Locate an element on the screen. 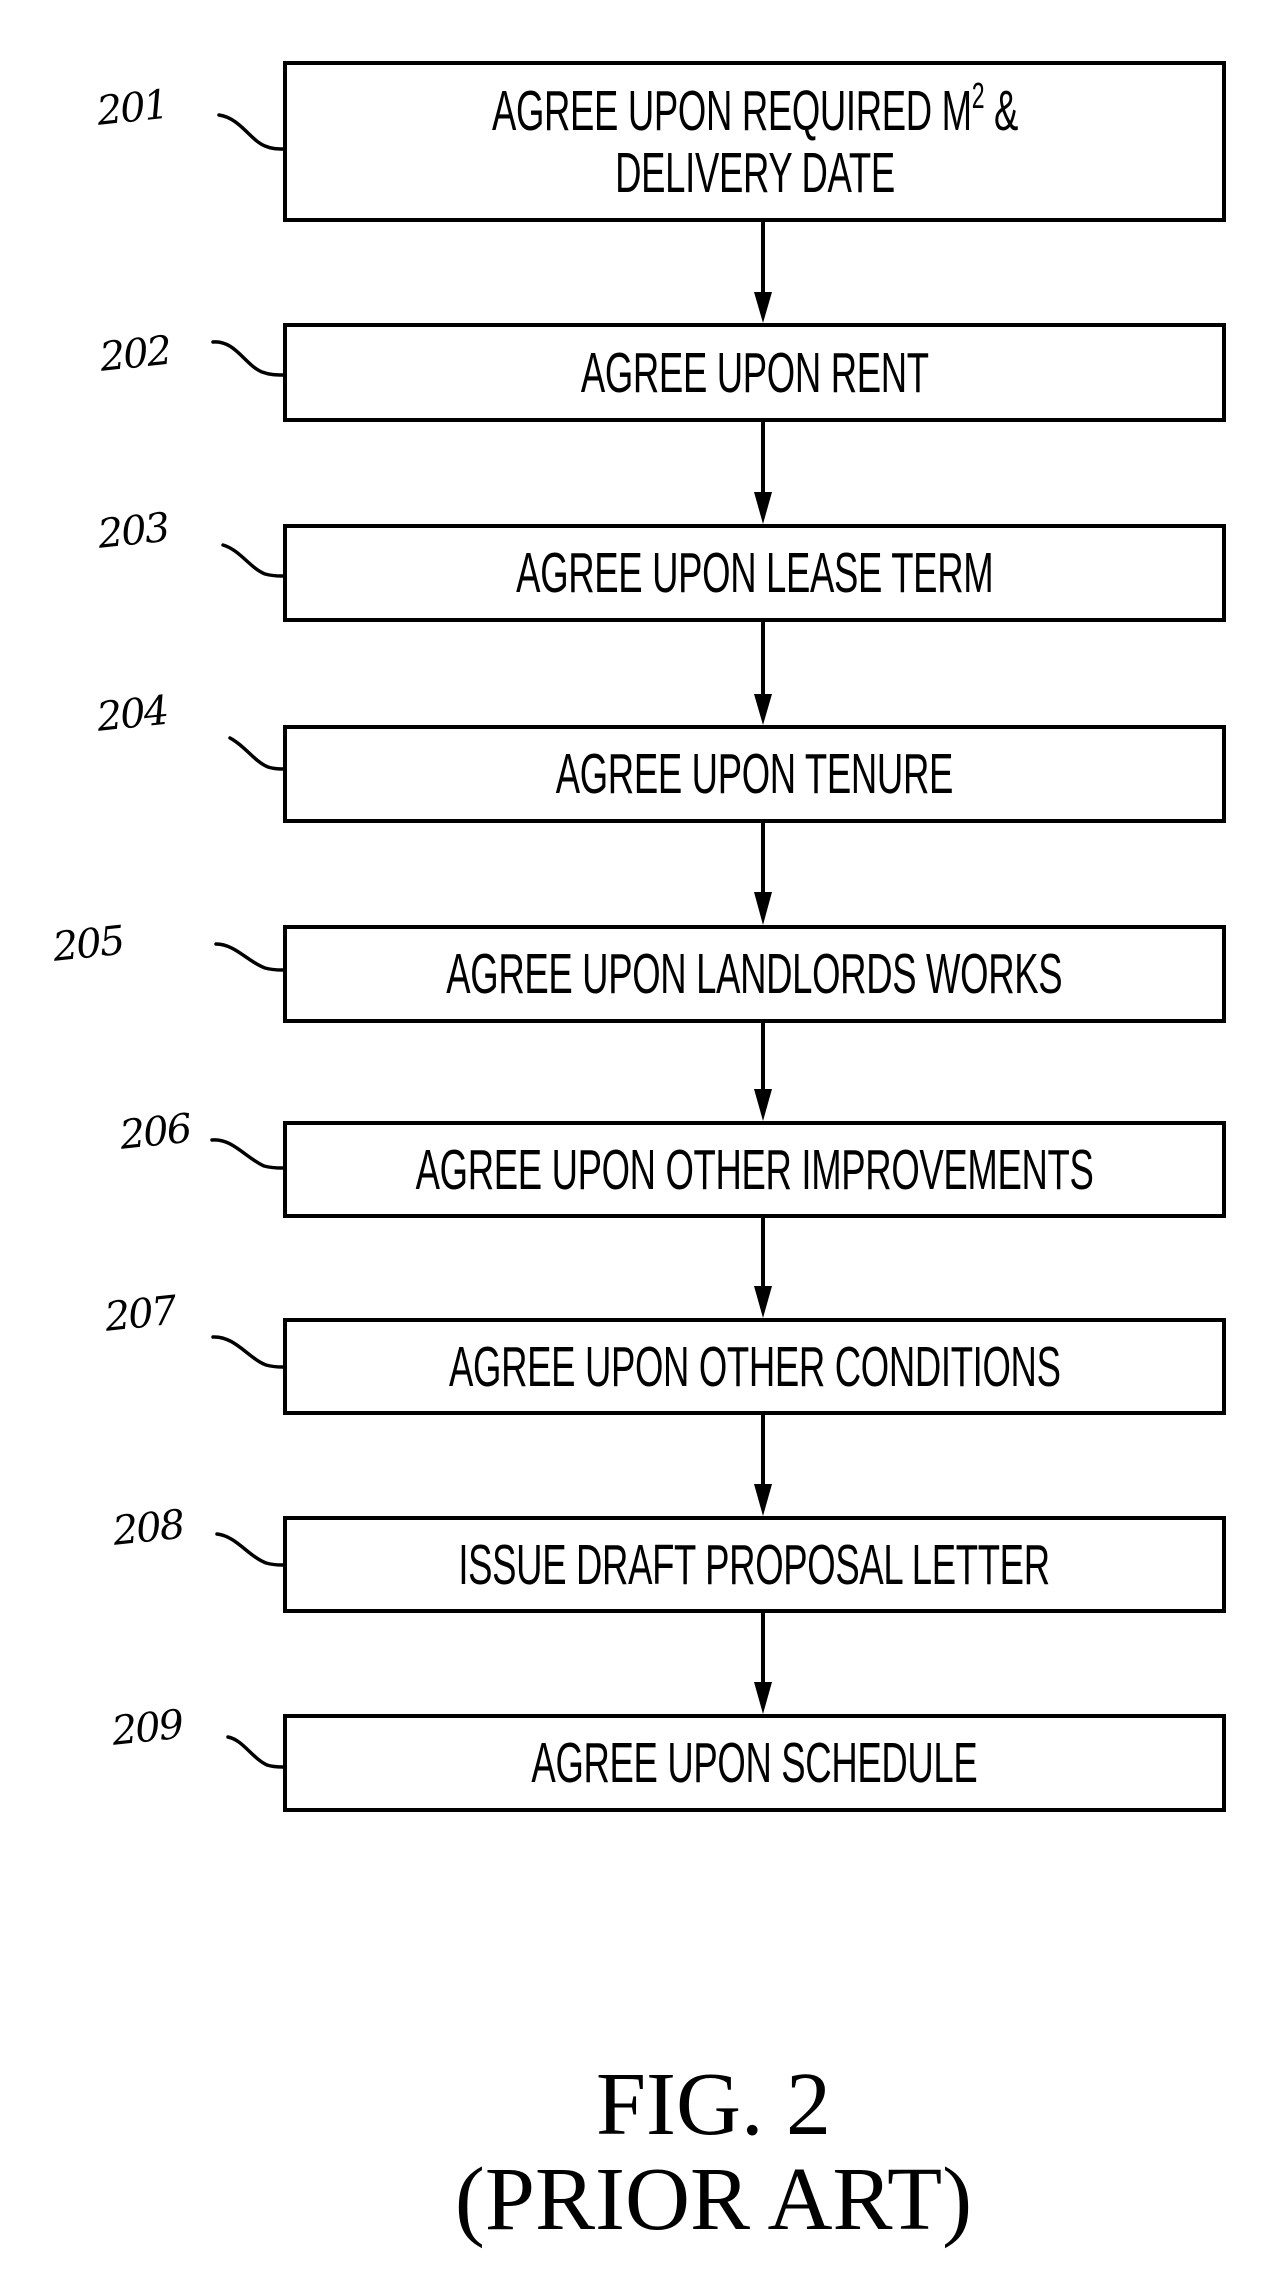 This screenshot has width=1282, height=2293. step-text-203: AGREE UPON LEASE TERM is located at coordinates (754, 573).